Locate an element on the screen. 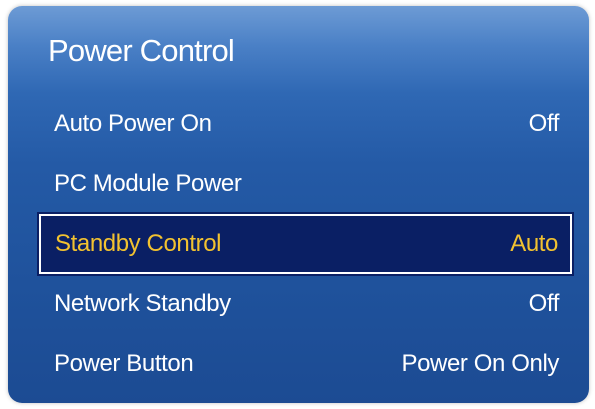 This screenshot has height=409, width=595. menu-item-power-button: Power Button Power On Only is located at coordinates (305, 364).